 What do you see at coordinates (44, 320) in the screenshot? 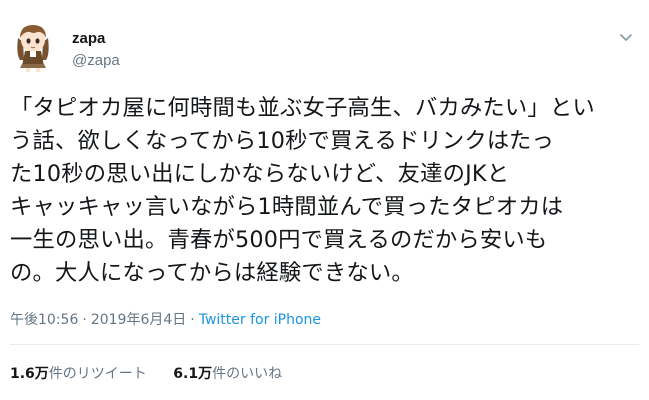
I see `tweet-time: 午後10:56` at bounding box center [44, 320].